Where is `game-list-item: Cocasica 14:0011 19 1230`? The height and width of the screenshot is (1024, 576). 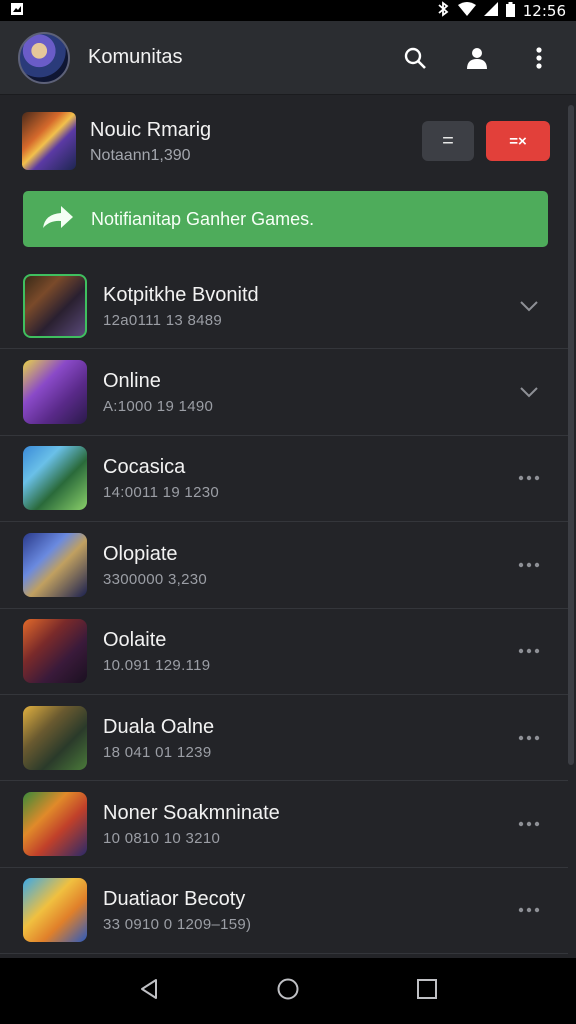
game-list-item: Cocasica 14:0011 19 1230 is located at coordinates (284, 479).